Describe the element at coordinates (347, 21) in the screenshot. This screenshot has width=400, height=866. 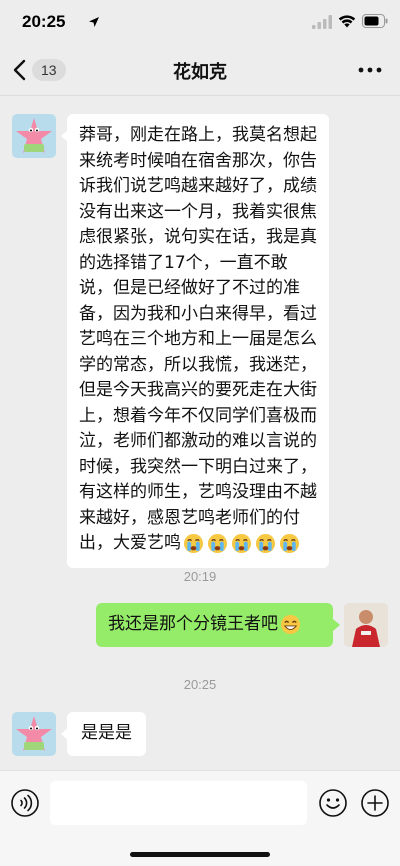
I see `wifi-icon` at that location.